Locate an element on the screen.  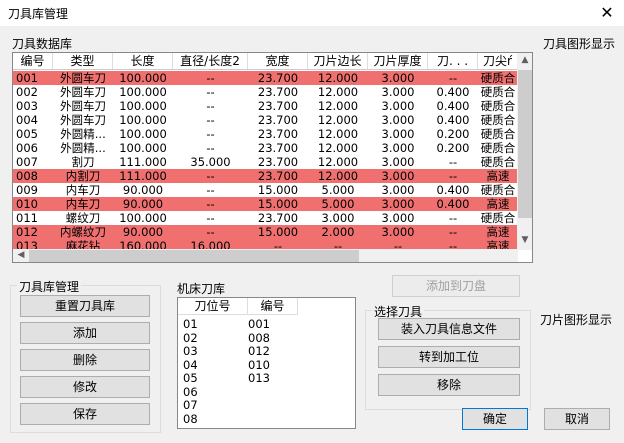
close-icon: ✕ is located at coordinates (607, 13).